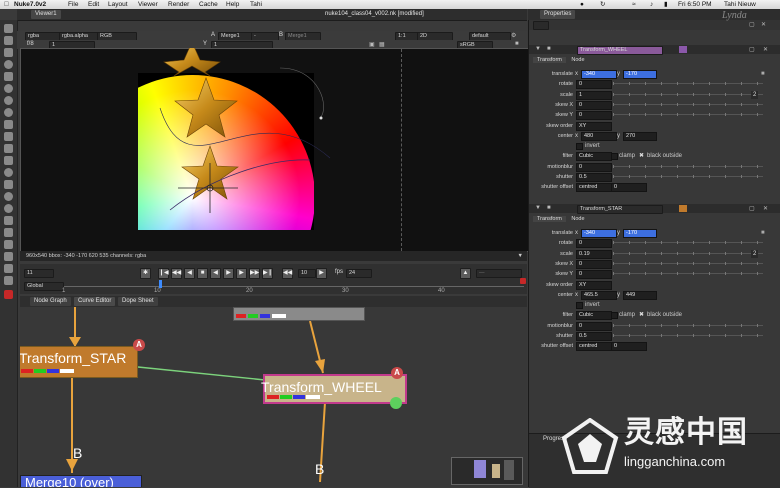 The image size is (780, 488). What do you see at coordinates (321, 118) in the screenshot?
I see `keyframe-point` at bounding box center [321, 118].